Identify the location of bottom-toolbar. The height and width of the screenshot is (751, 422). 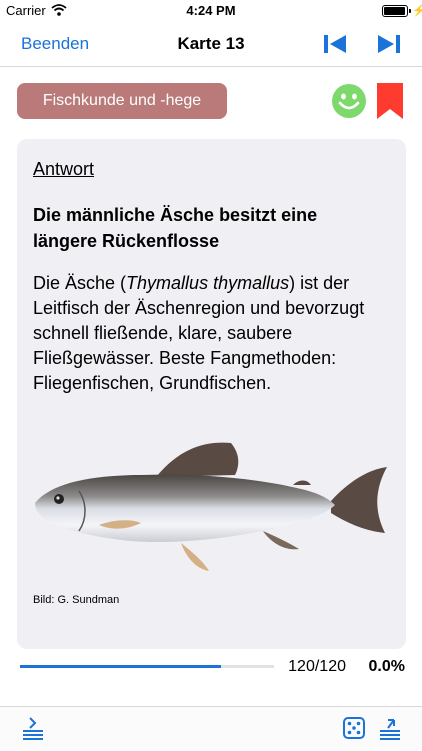
(211, 728).